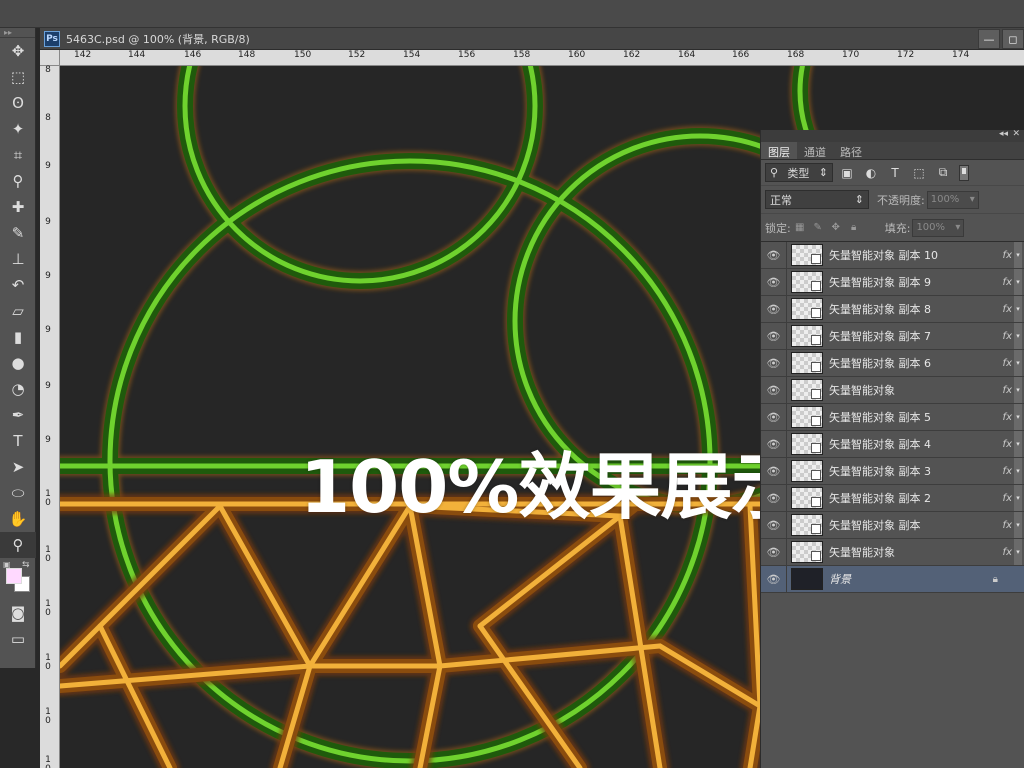 The image size is (1024, 768). I want to click on crop-tool-icon: ⌗, so click(18, 155).